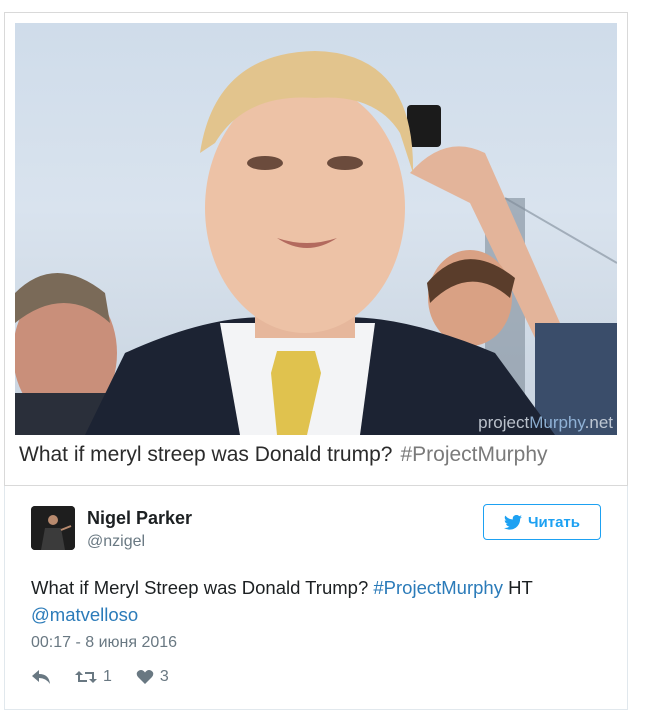 Image resolution: width=662 pixels, height=724 pixels. Describe the element at coordinates (520, 587) in the screenshot. I see `tweet-text-ht: HT` at that location.